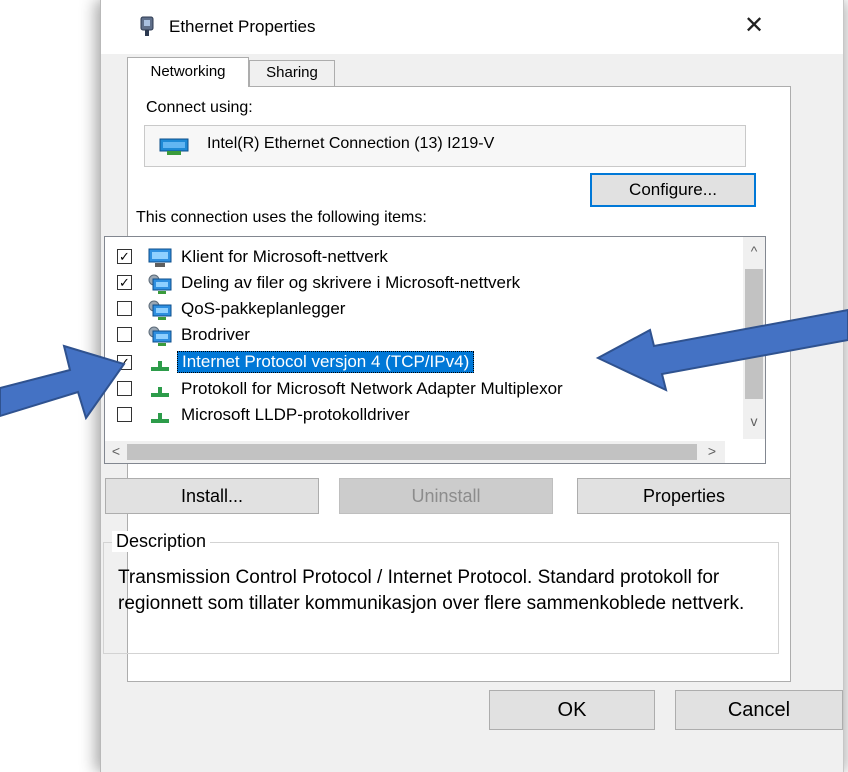 The image size is (848, 772). Describe the element at coordinates (199, 107) in the screenshot. I see `connect-using-label: Connect using:` at that location.